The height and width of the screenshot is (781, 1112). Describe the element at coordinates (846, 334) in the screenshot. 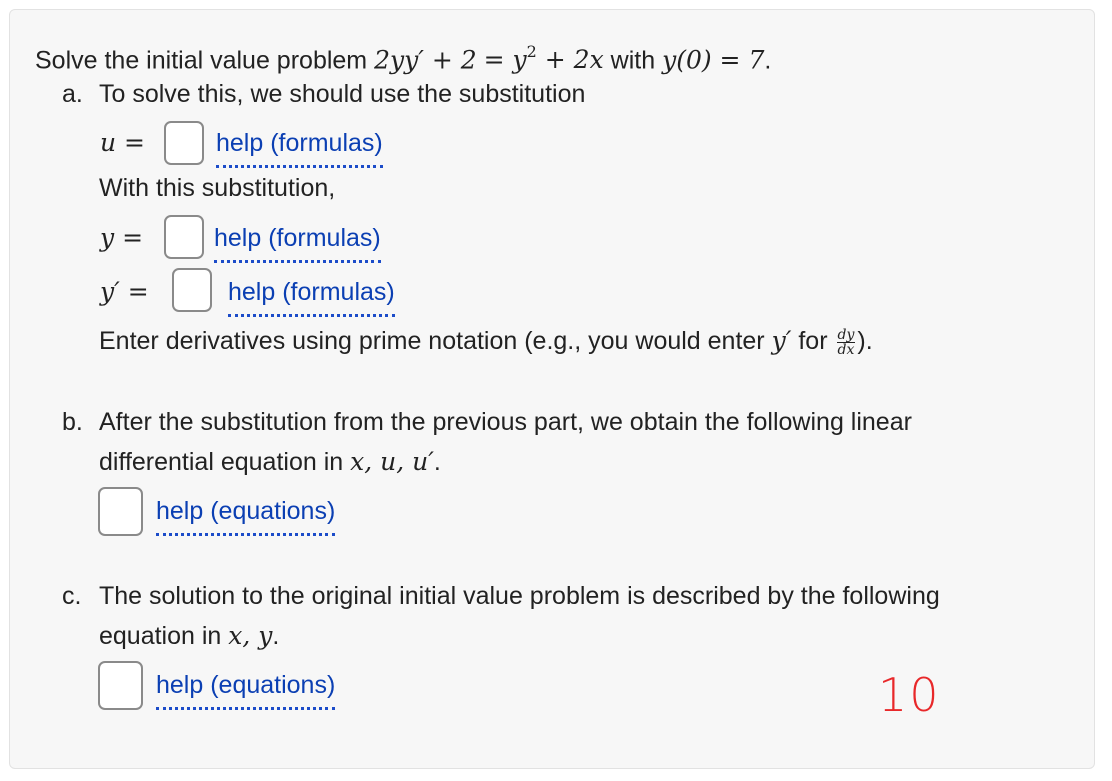

I see `frac-num: dy` at that location.